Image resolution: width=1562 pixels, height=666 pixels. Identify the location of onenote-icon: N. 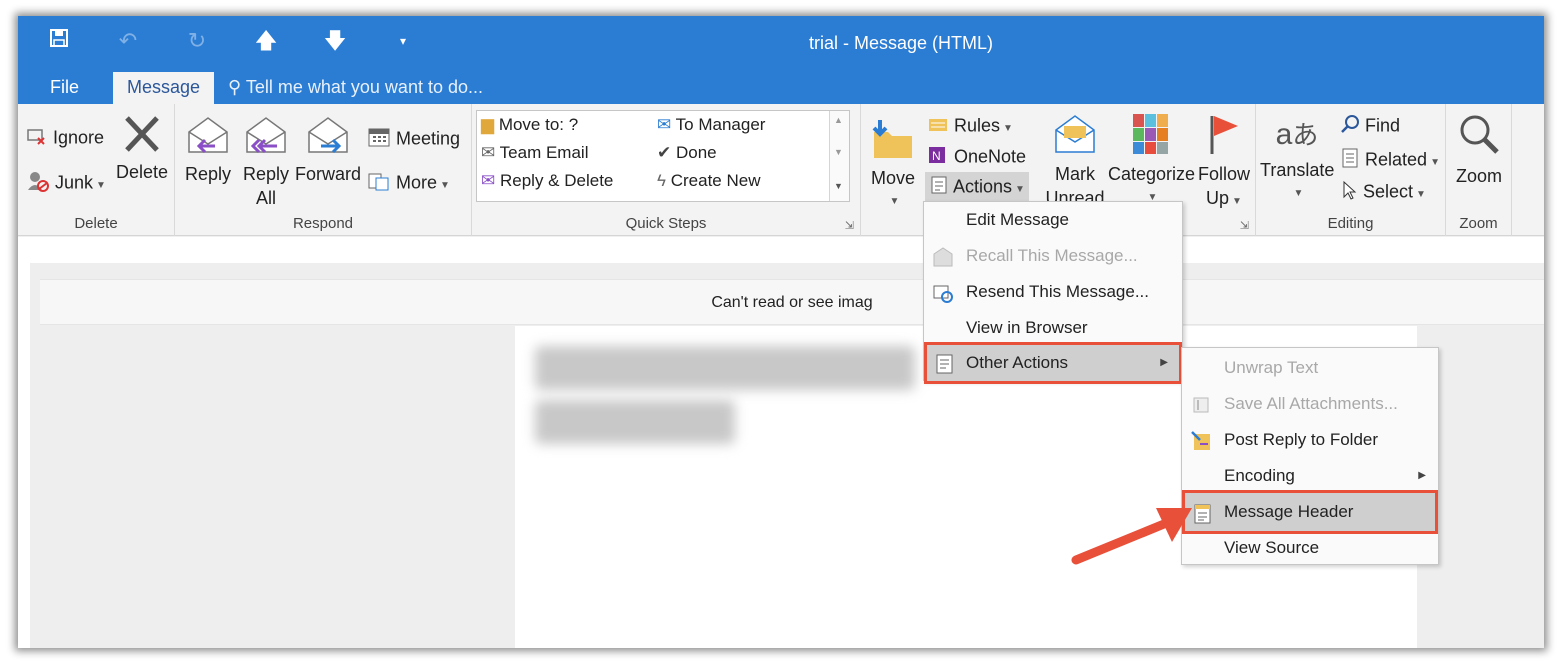
(938, 157).